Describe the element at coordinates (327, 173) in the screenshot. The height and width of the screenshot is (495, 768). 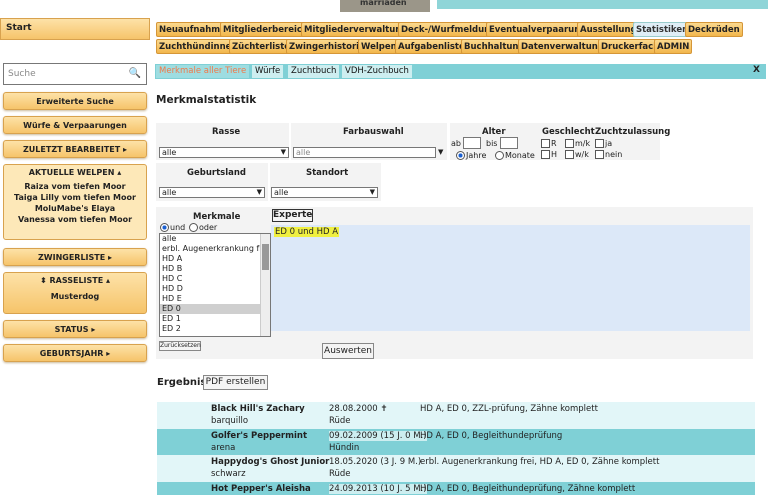
I see `standort-label: Standort` at that location.